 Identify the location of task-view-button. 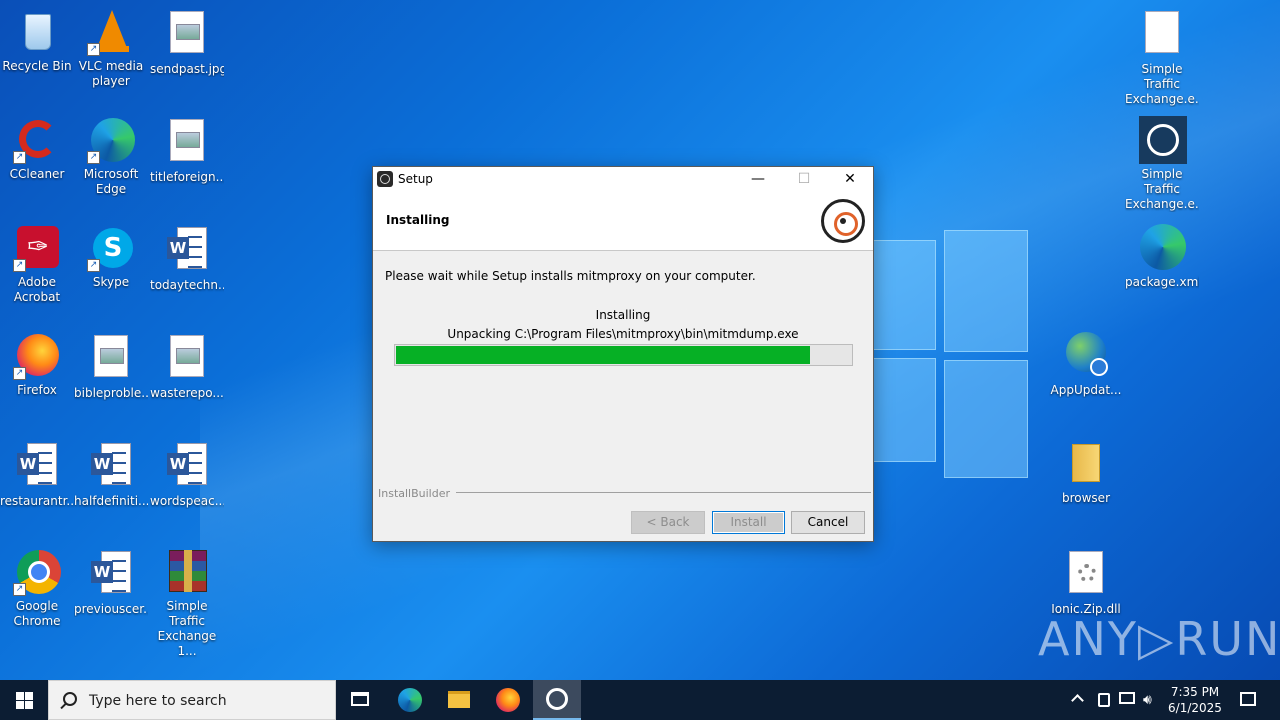
(360, 700).